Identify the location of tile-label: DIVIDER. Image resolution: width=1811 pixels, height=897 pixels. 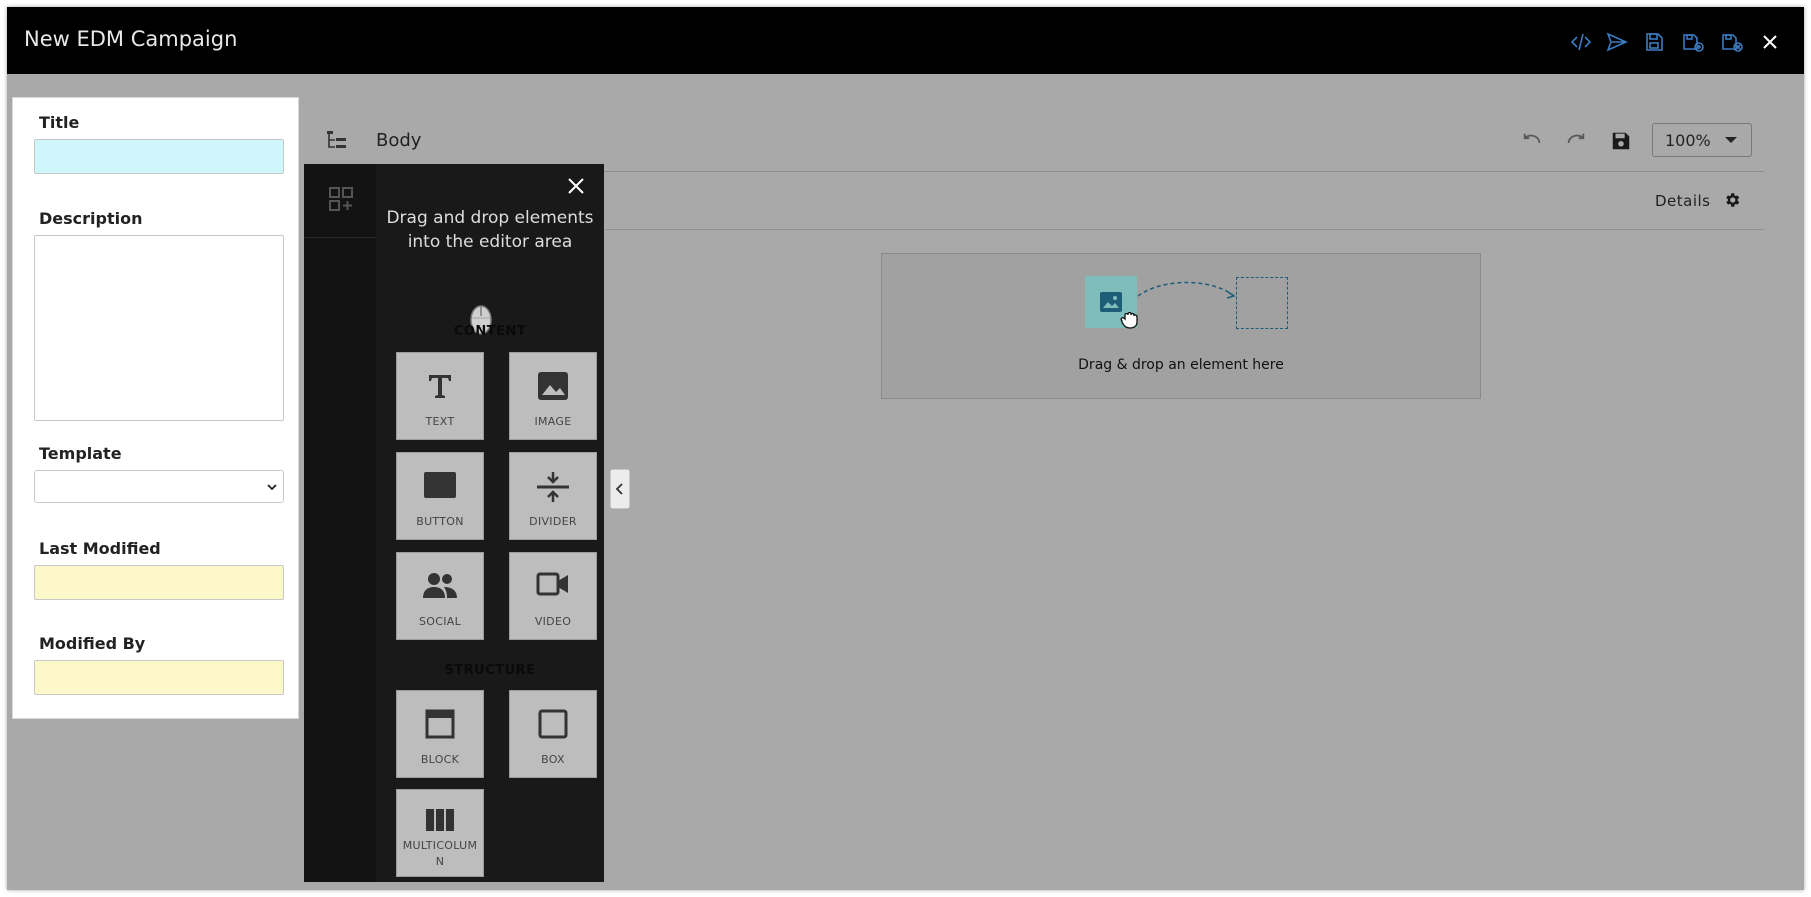
(553, 521).